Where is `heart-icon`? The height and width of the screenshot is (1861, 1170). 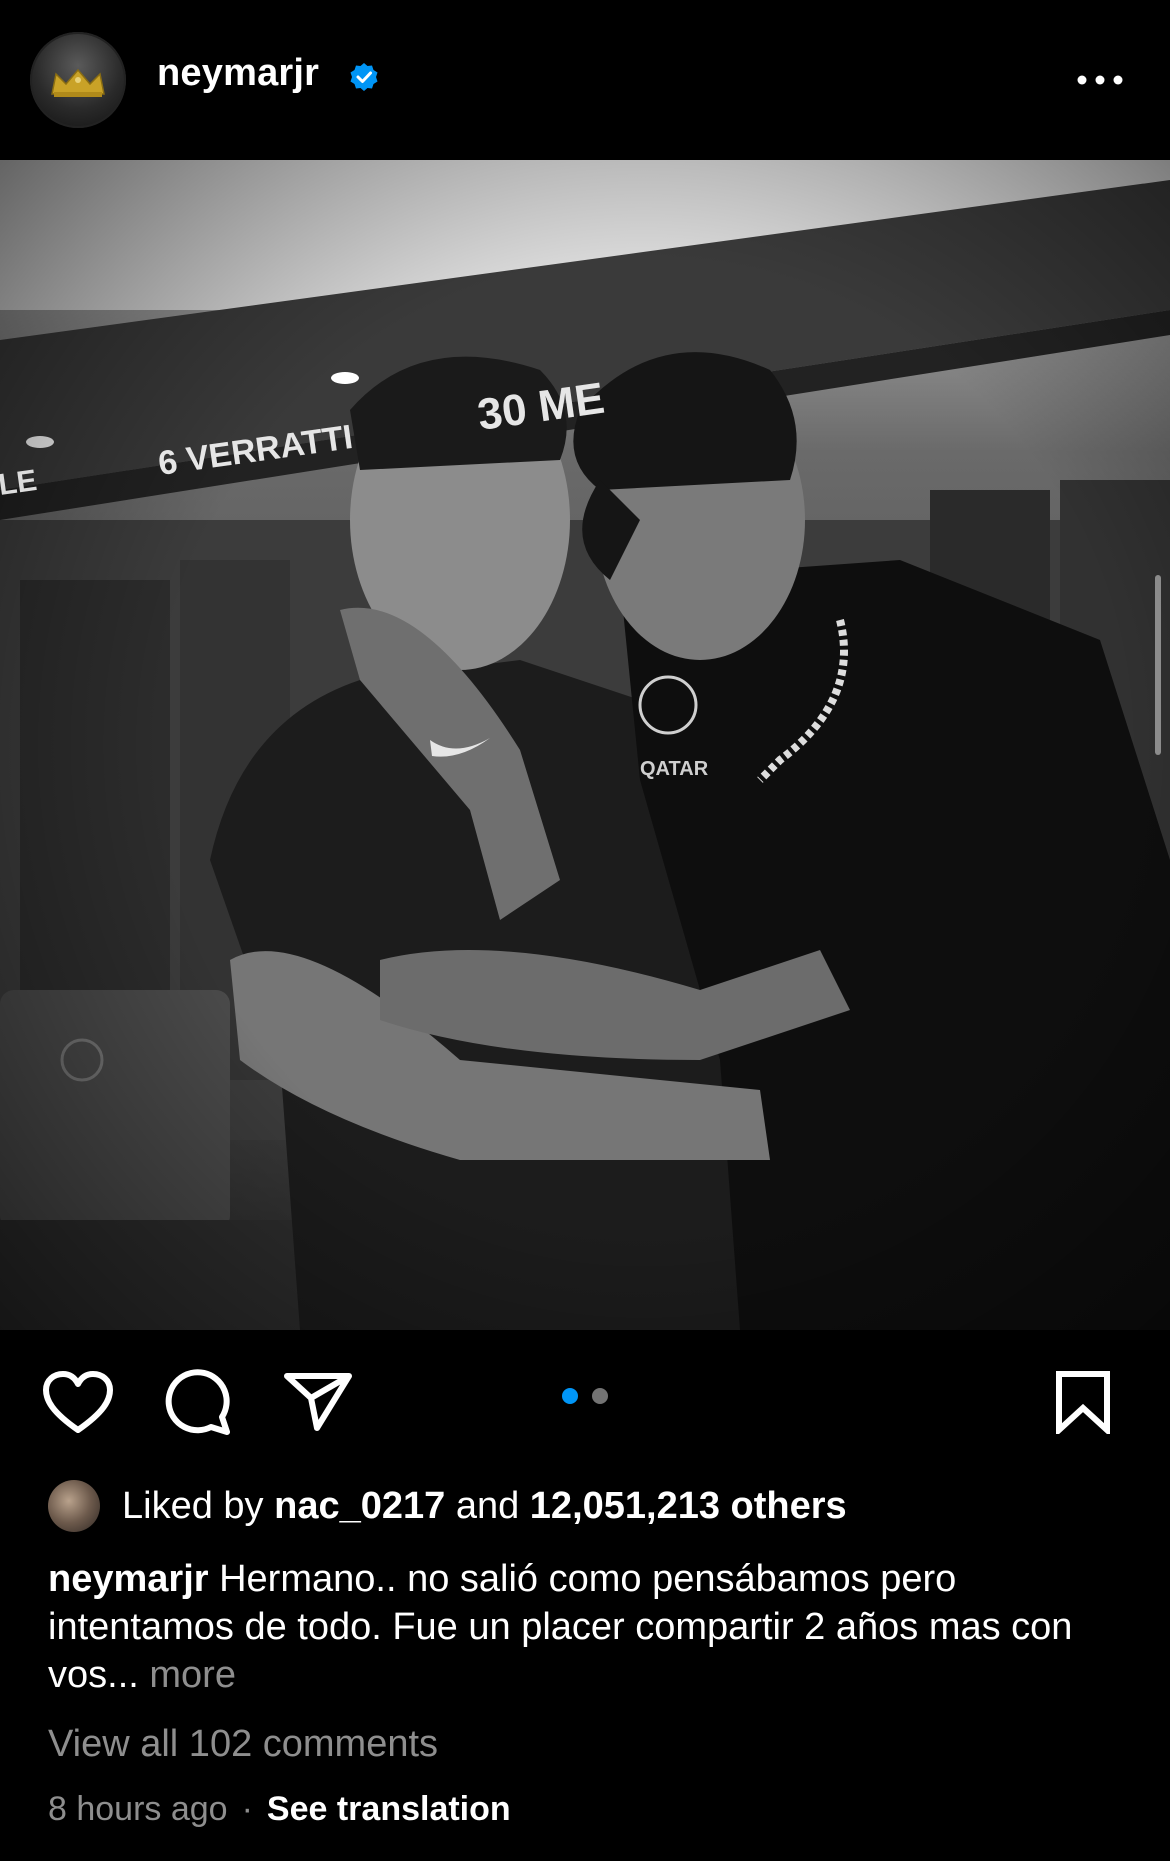 heart-icon is located at coordinates (78, 1403).